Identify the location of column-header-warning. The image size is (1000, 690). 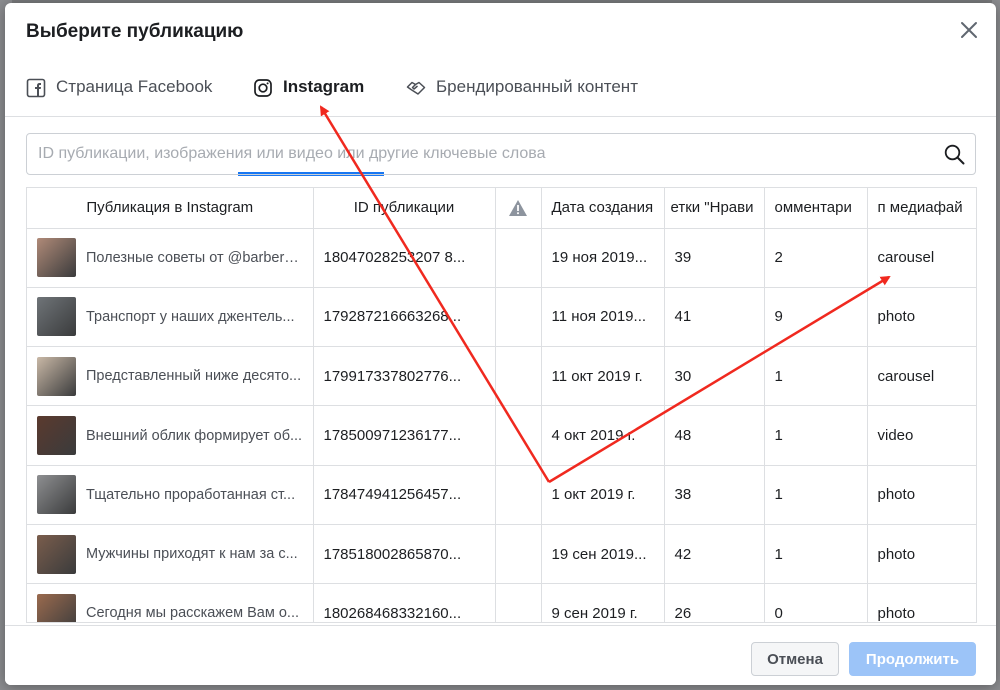
(518, 208).